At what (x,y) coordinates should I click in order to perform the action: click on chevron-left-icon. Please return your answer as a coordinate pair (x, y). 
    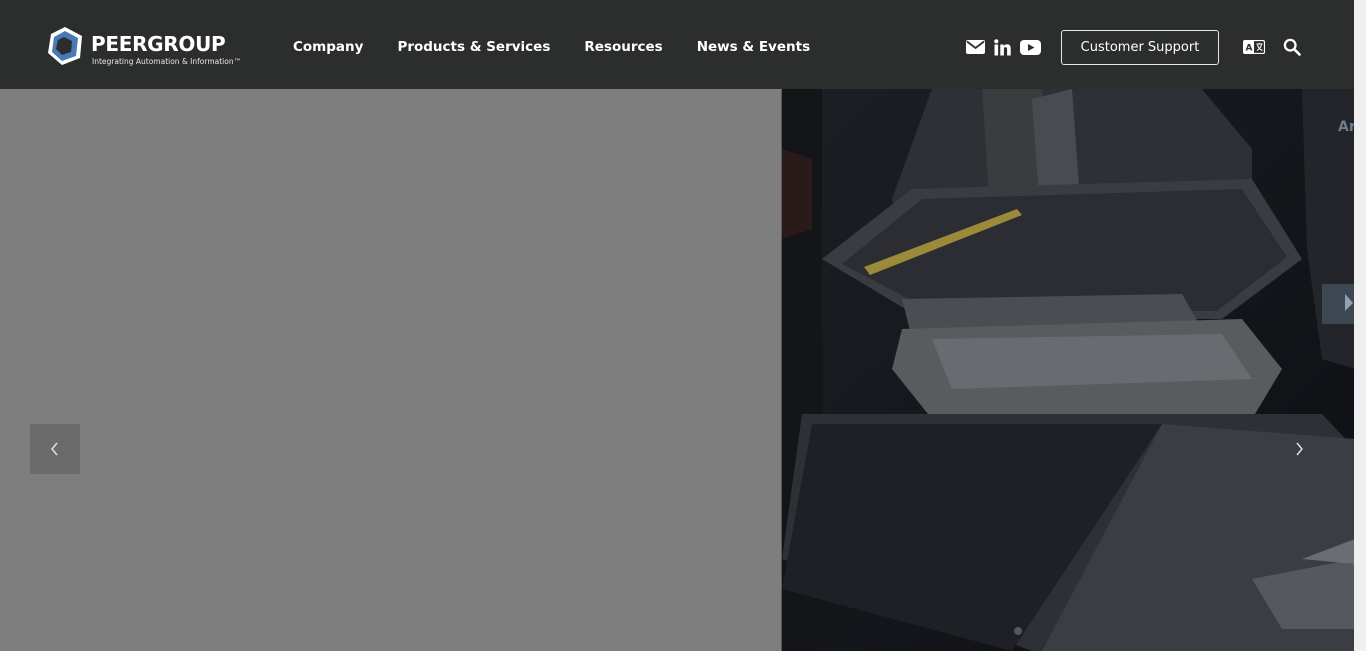
    Looking at the image, I should click on (54, 449).